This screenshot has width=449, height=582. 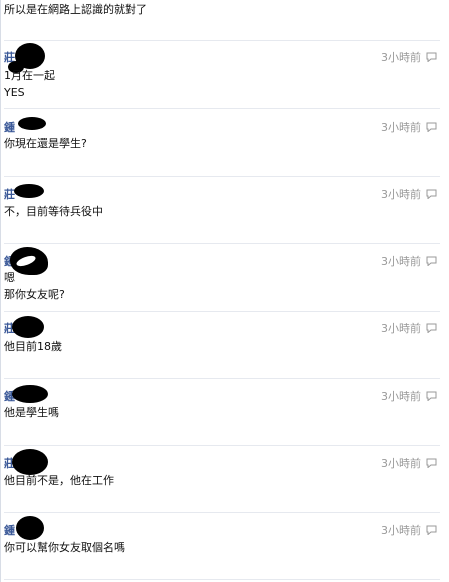 What do you see at coordinates (45, 143) in the screenshot?
I see `comment-line: 你現在還是學生?` at bounding box center [45, 143].